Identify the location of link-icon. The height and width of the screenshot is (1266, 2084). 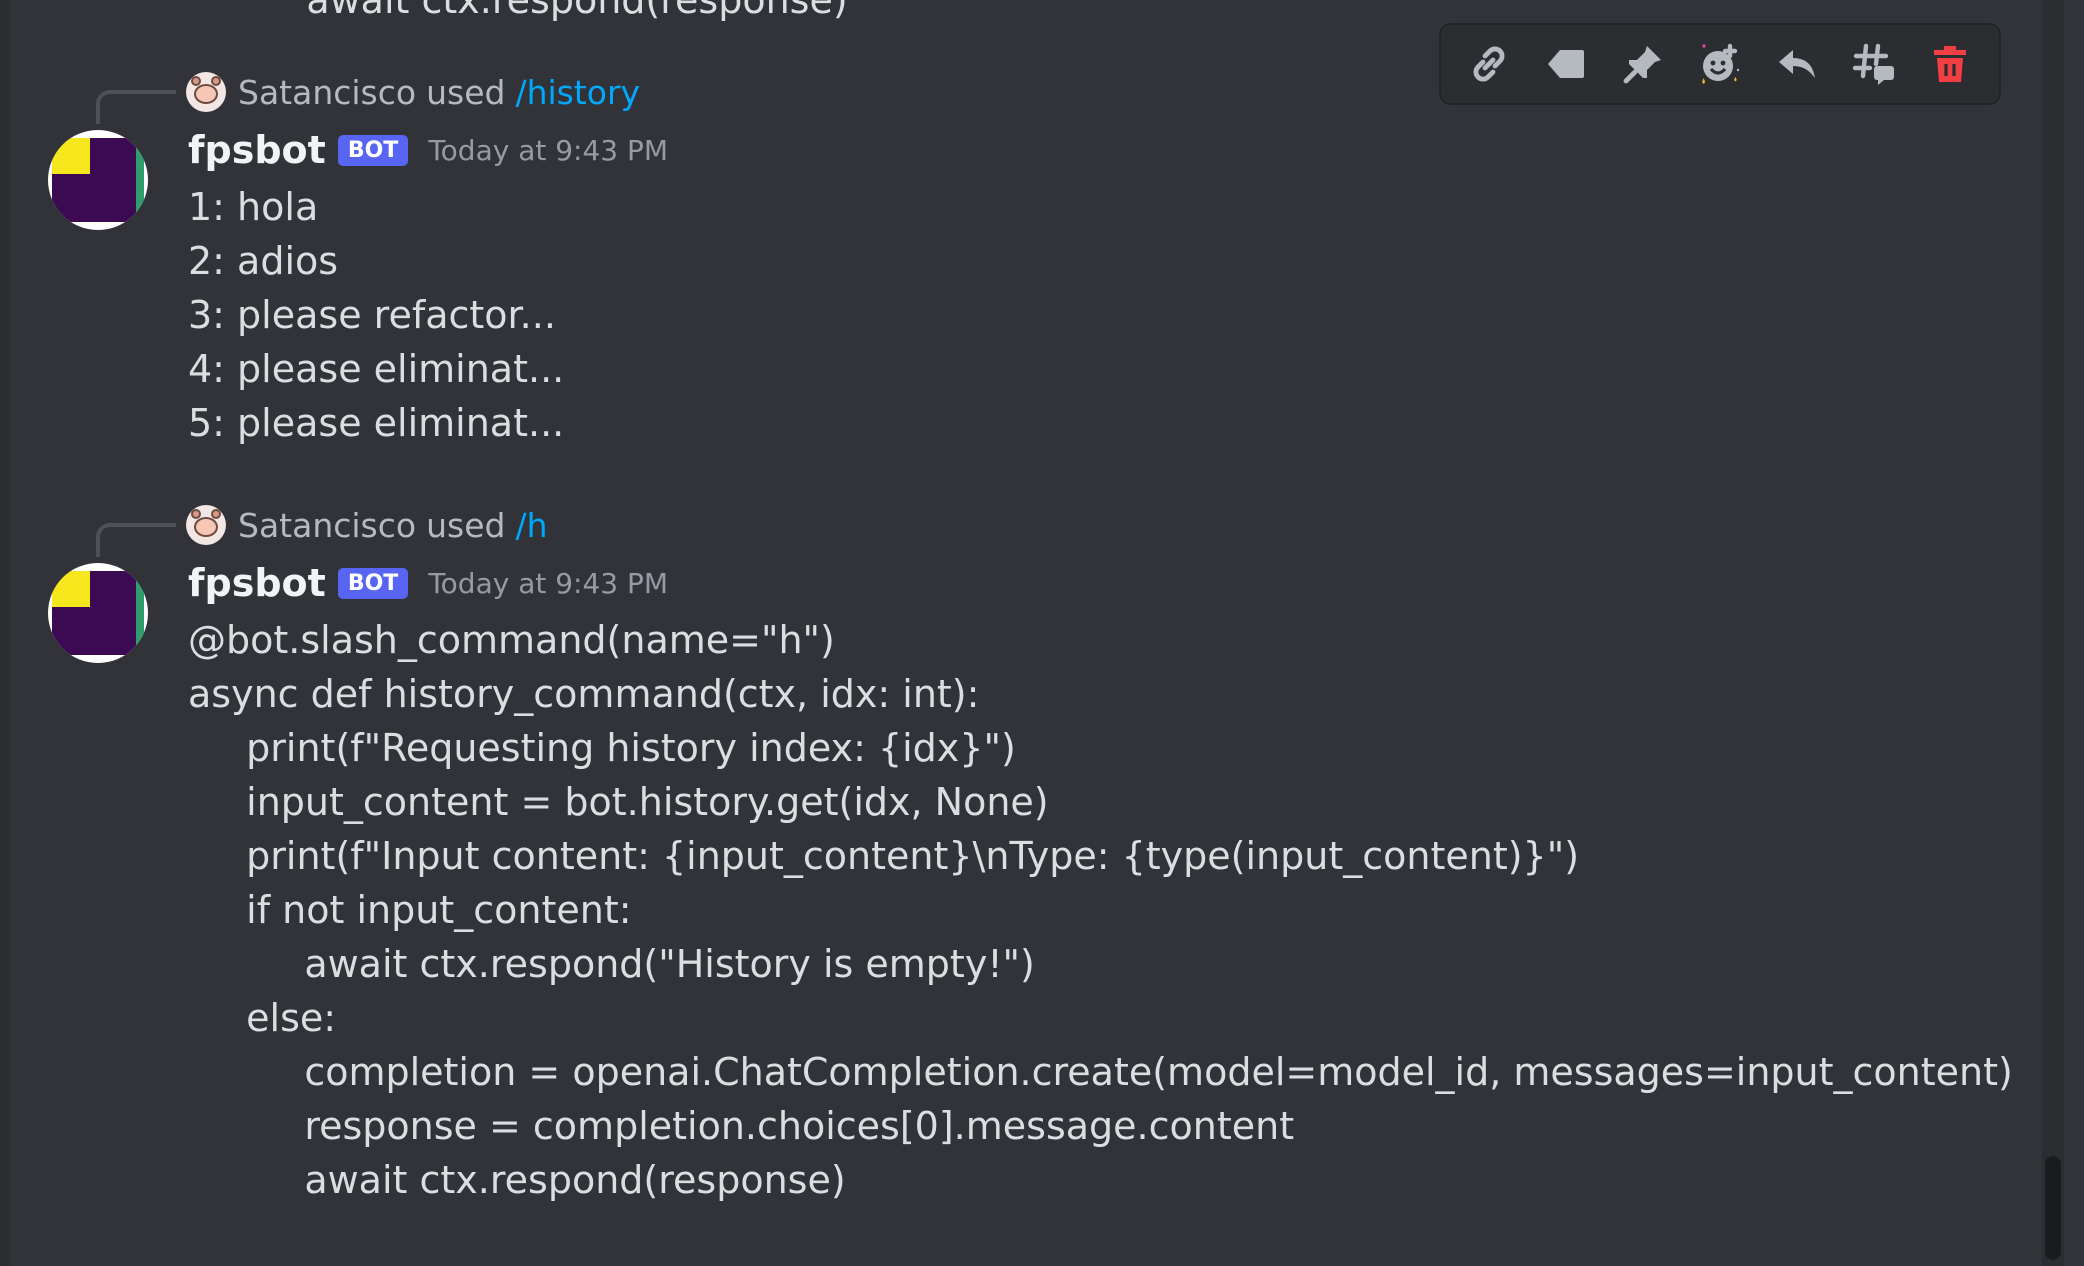
(1489, 64).